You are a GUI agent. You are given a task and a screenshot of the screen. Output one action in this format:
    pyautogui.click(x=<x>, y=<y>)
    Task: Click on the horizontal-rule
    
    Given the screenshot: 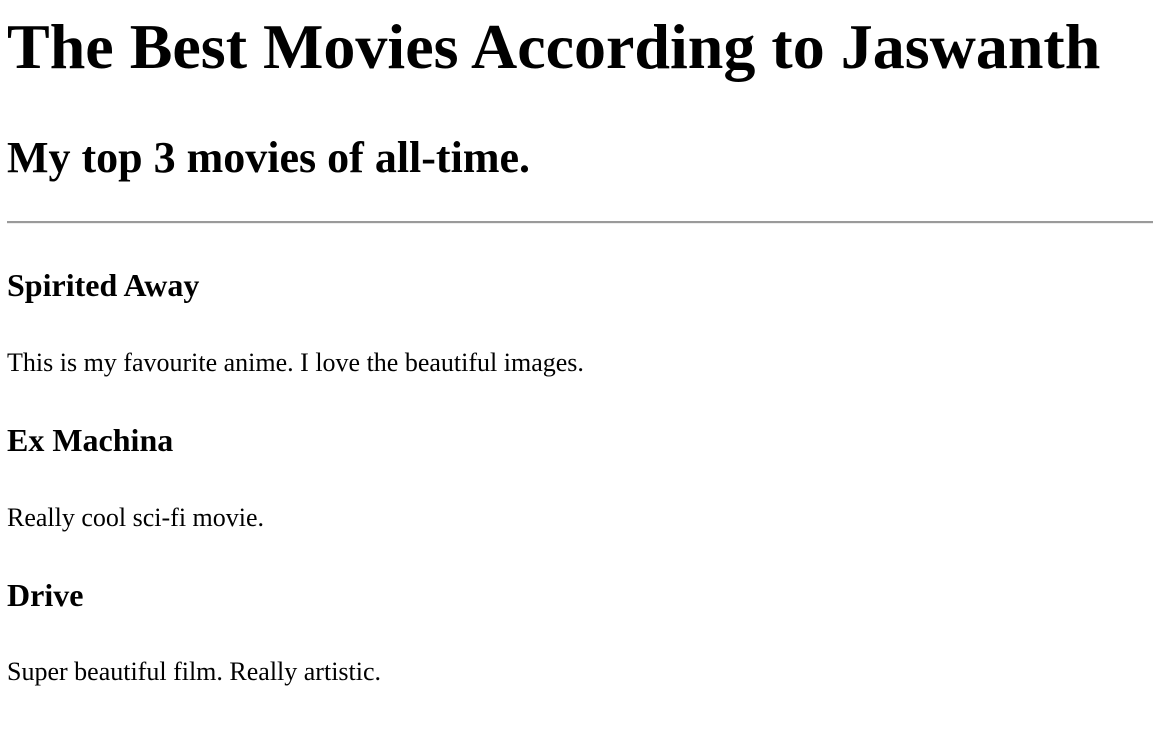 What is the action you would take?
    pyautogui.click(x=580, y=222)
    